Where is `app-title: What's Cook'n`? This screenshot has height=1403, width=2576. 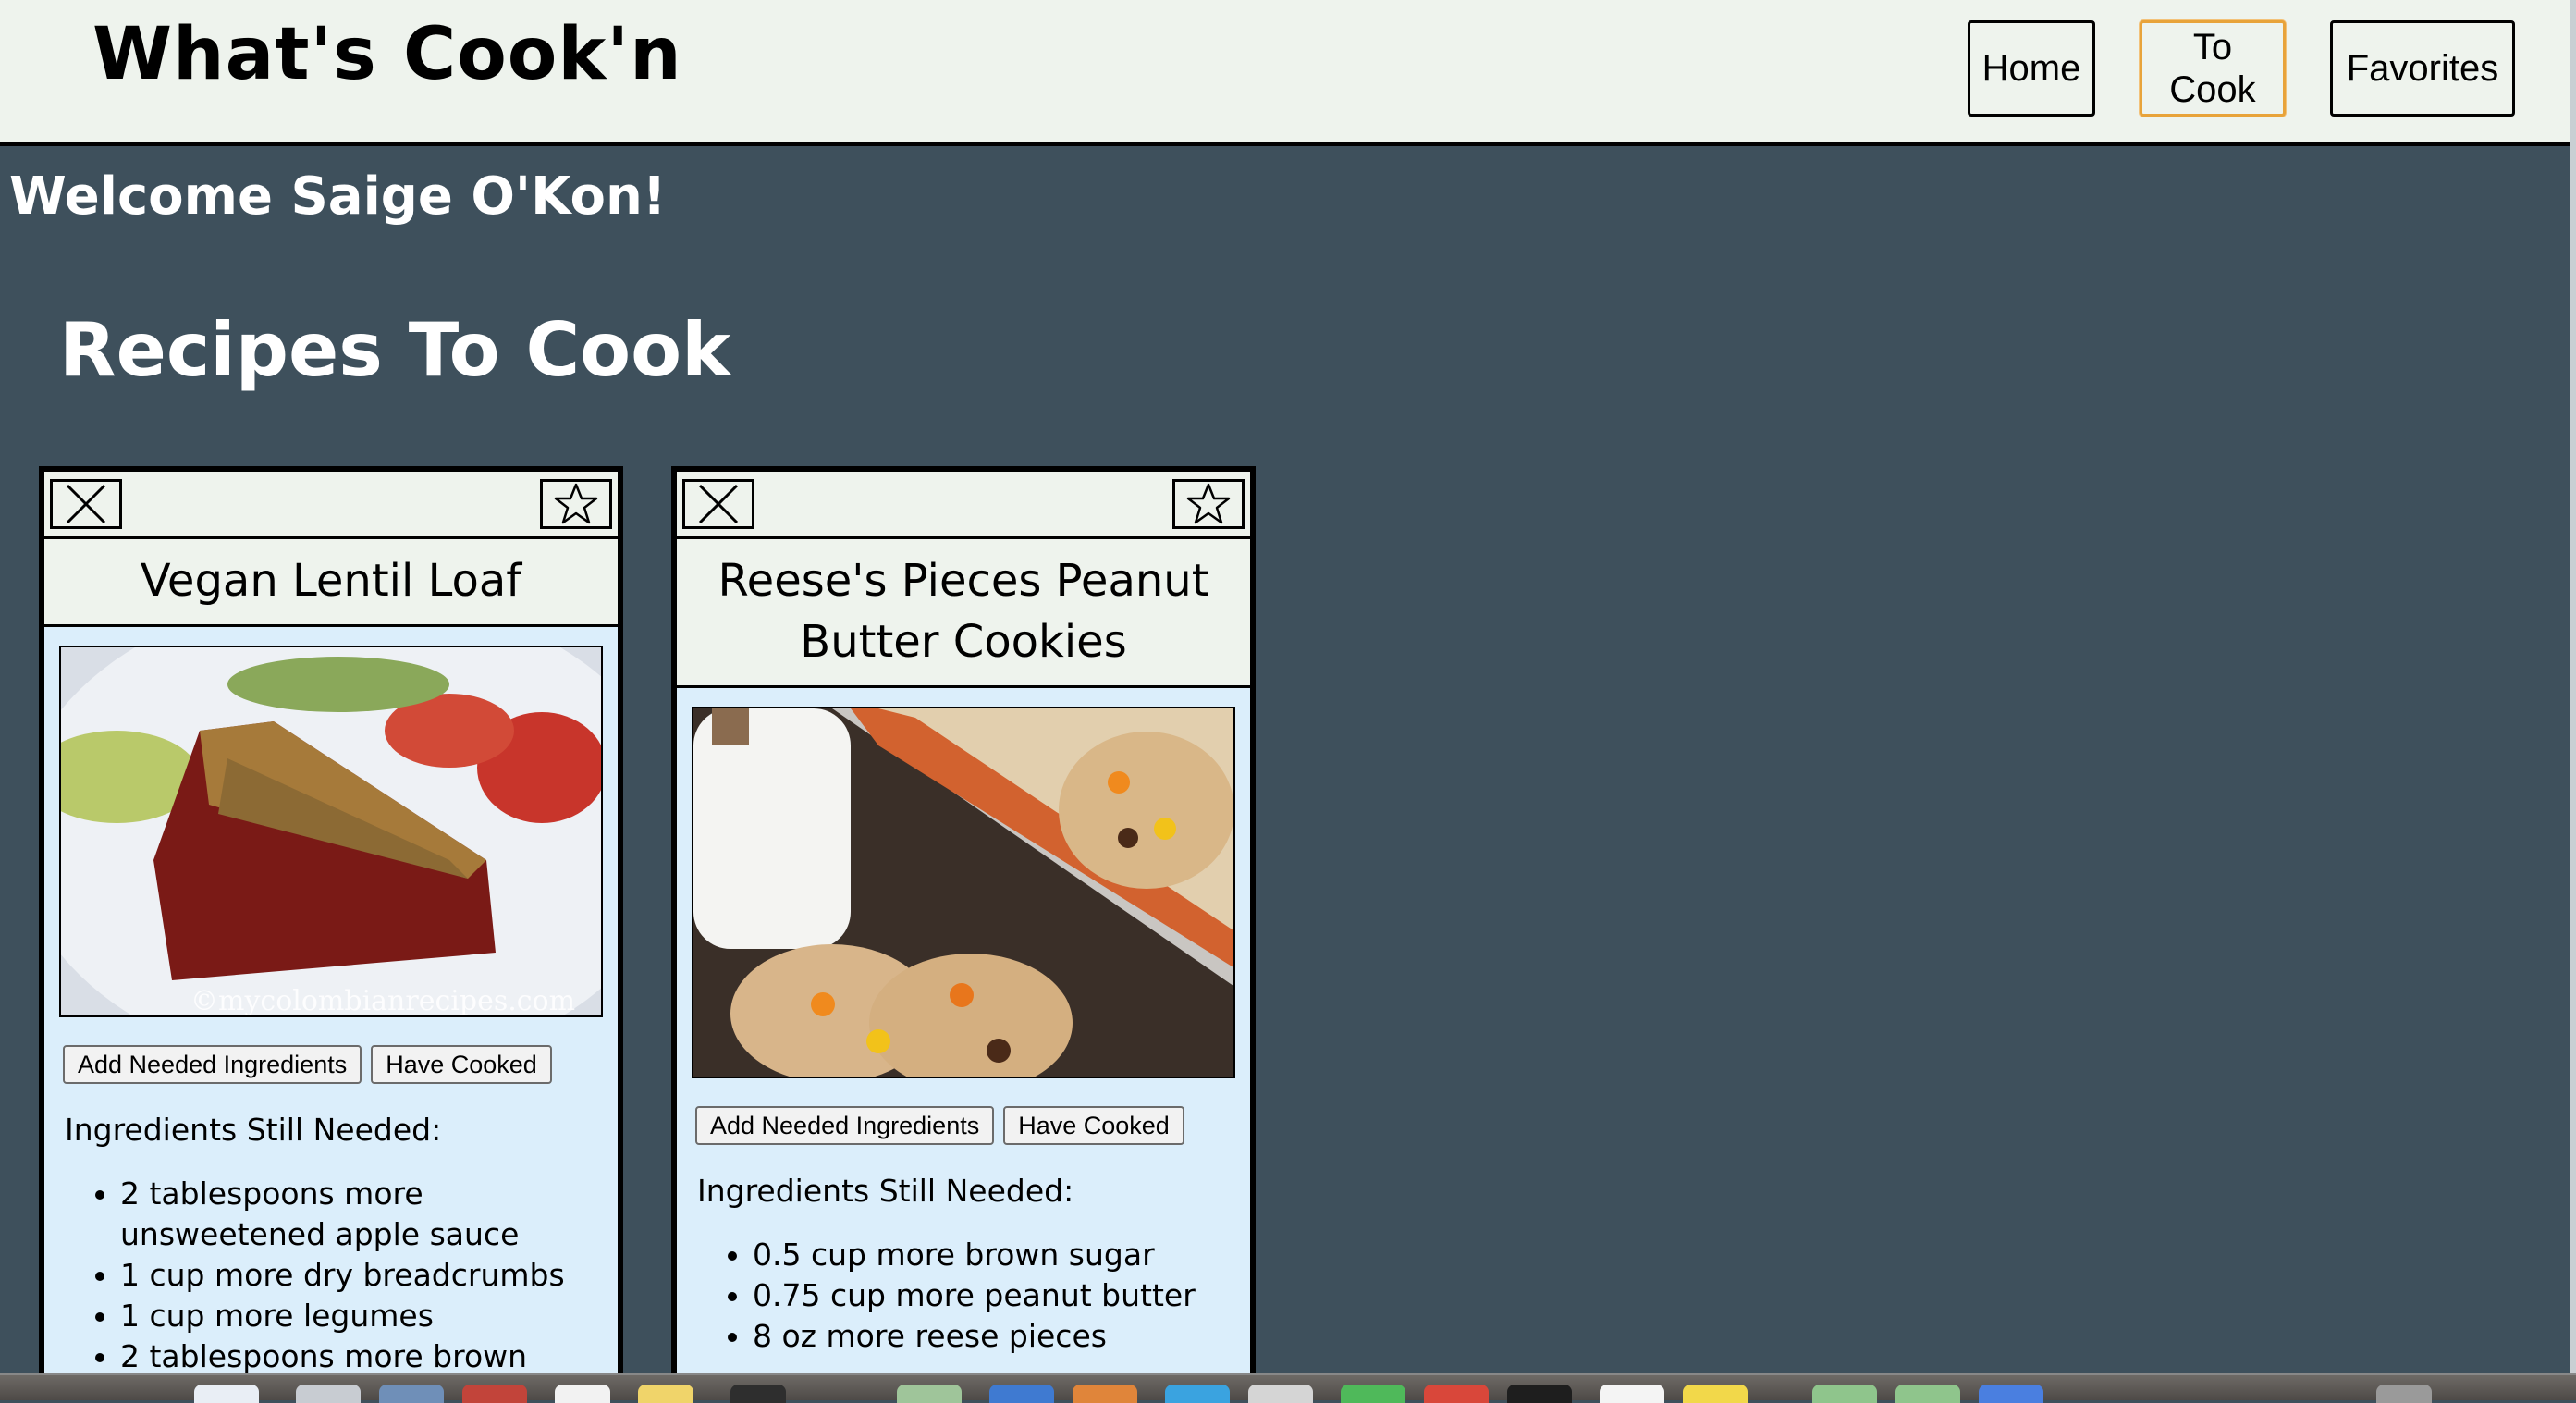
app-title: What's Cook'n is located at coordinates (387, 55).